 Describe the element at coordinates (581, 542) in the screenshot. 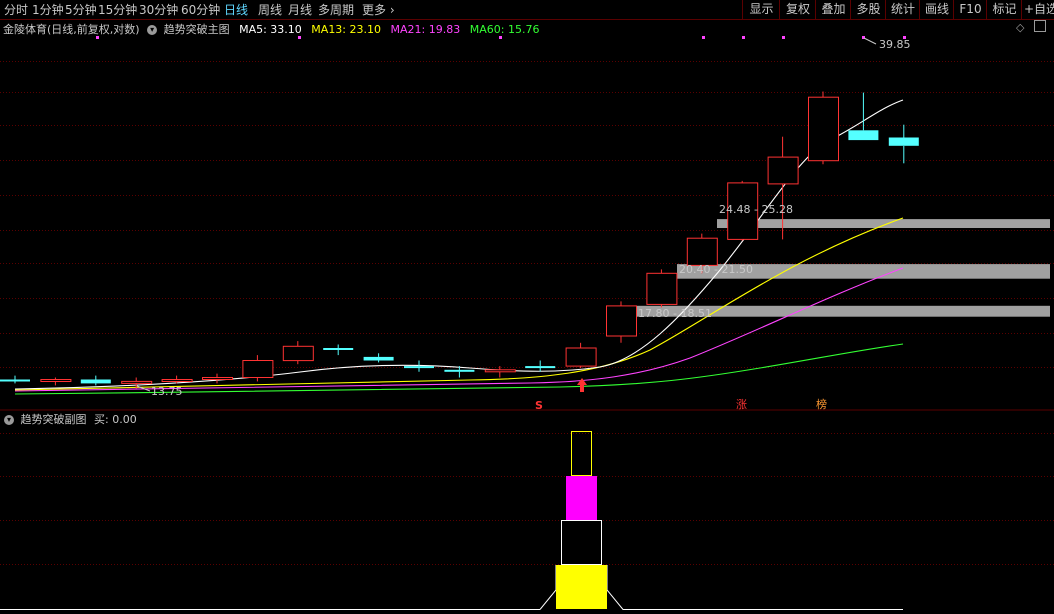

I see `buy-bar-white` at that location.